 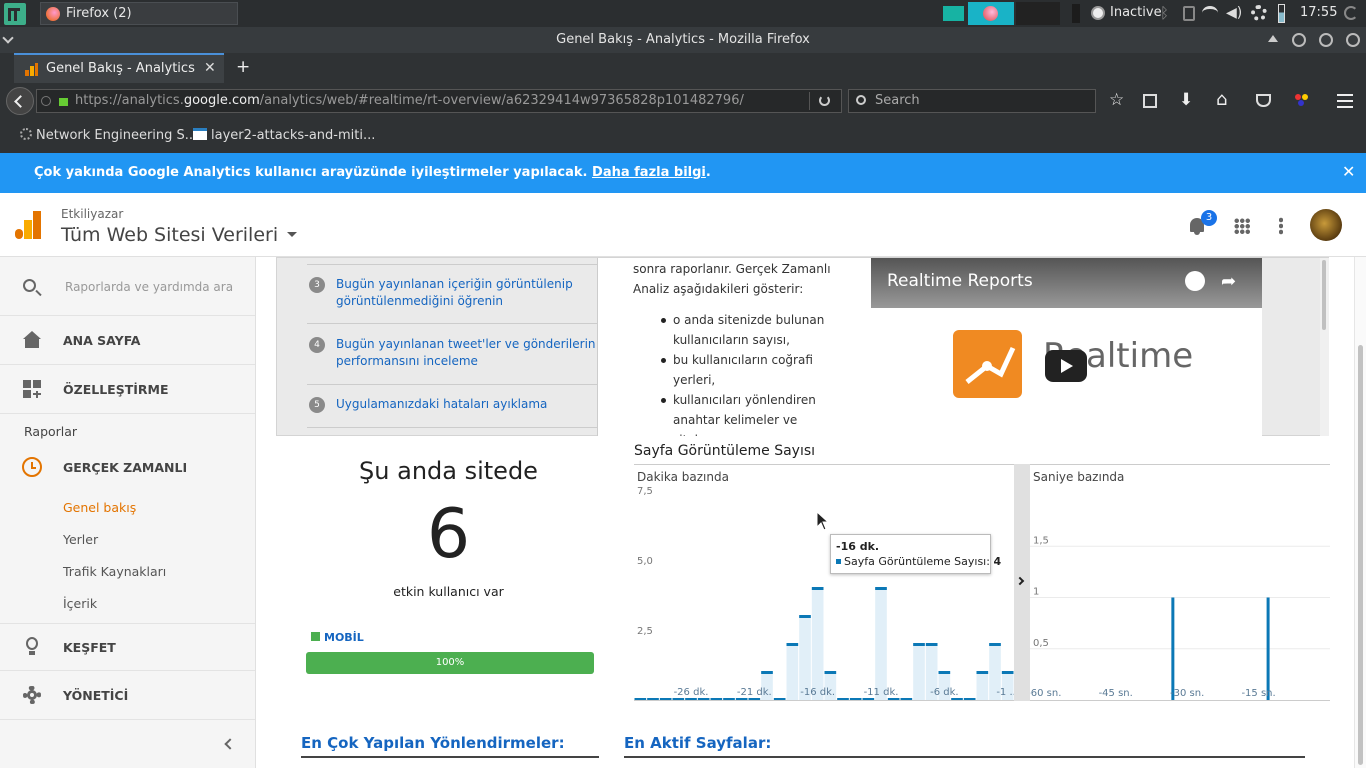 I want to click on sidebar-subitem-overview: Genel bakış, so click(x=99, y=507).